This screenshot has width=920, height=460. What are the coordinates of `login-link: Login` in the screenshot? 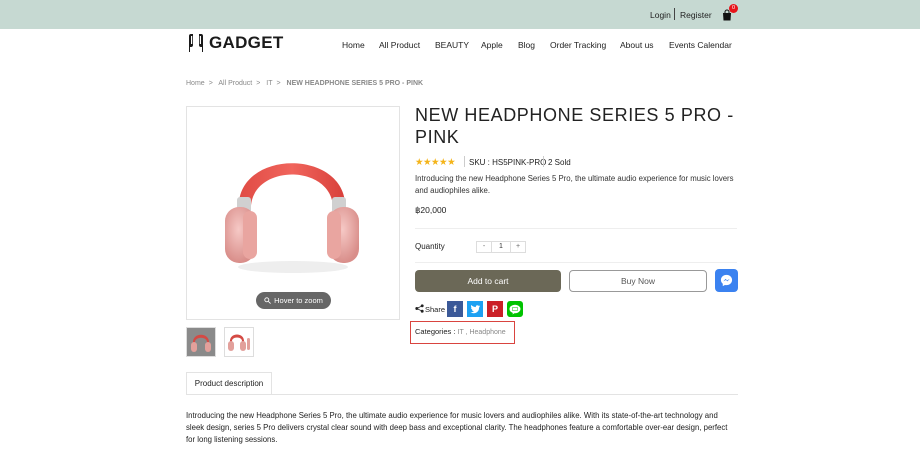 It's located at (660, 15).